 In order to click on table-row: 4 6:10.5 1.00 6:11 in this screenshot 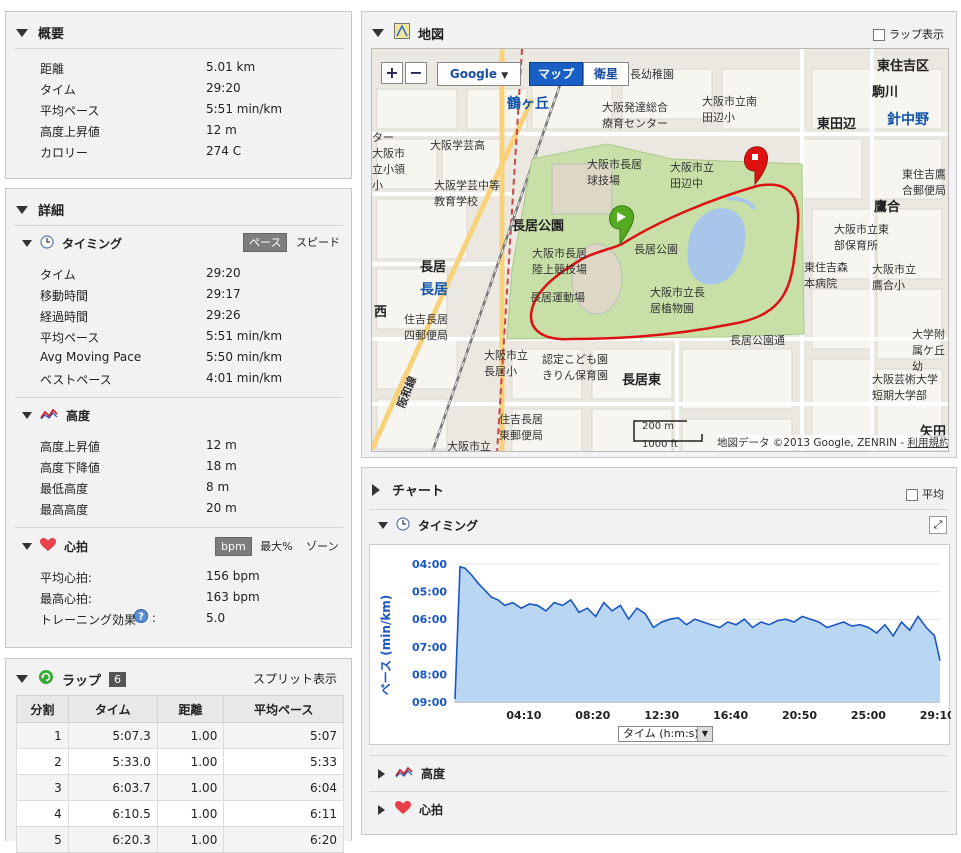, I will do `click(180, 813)`.